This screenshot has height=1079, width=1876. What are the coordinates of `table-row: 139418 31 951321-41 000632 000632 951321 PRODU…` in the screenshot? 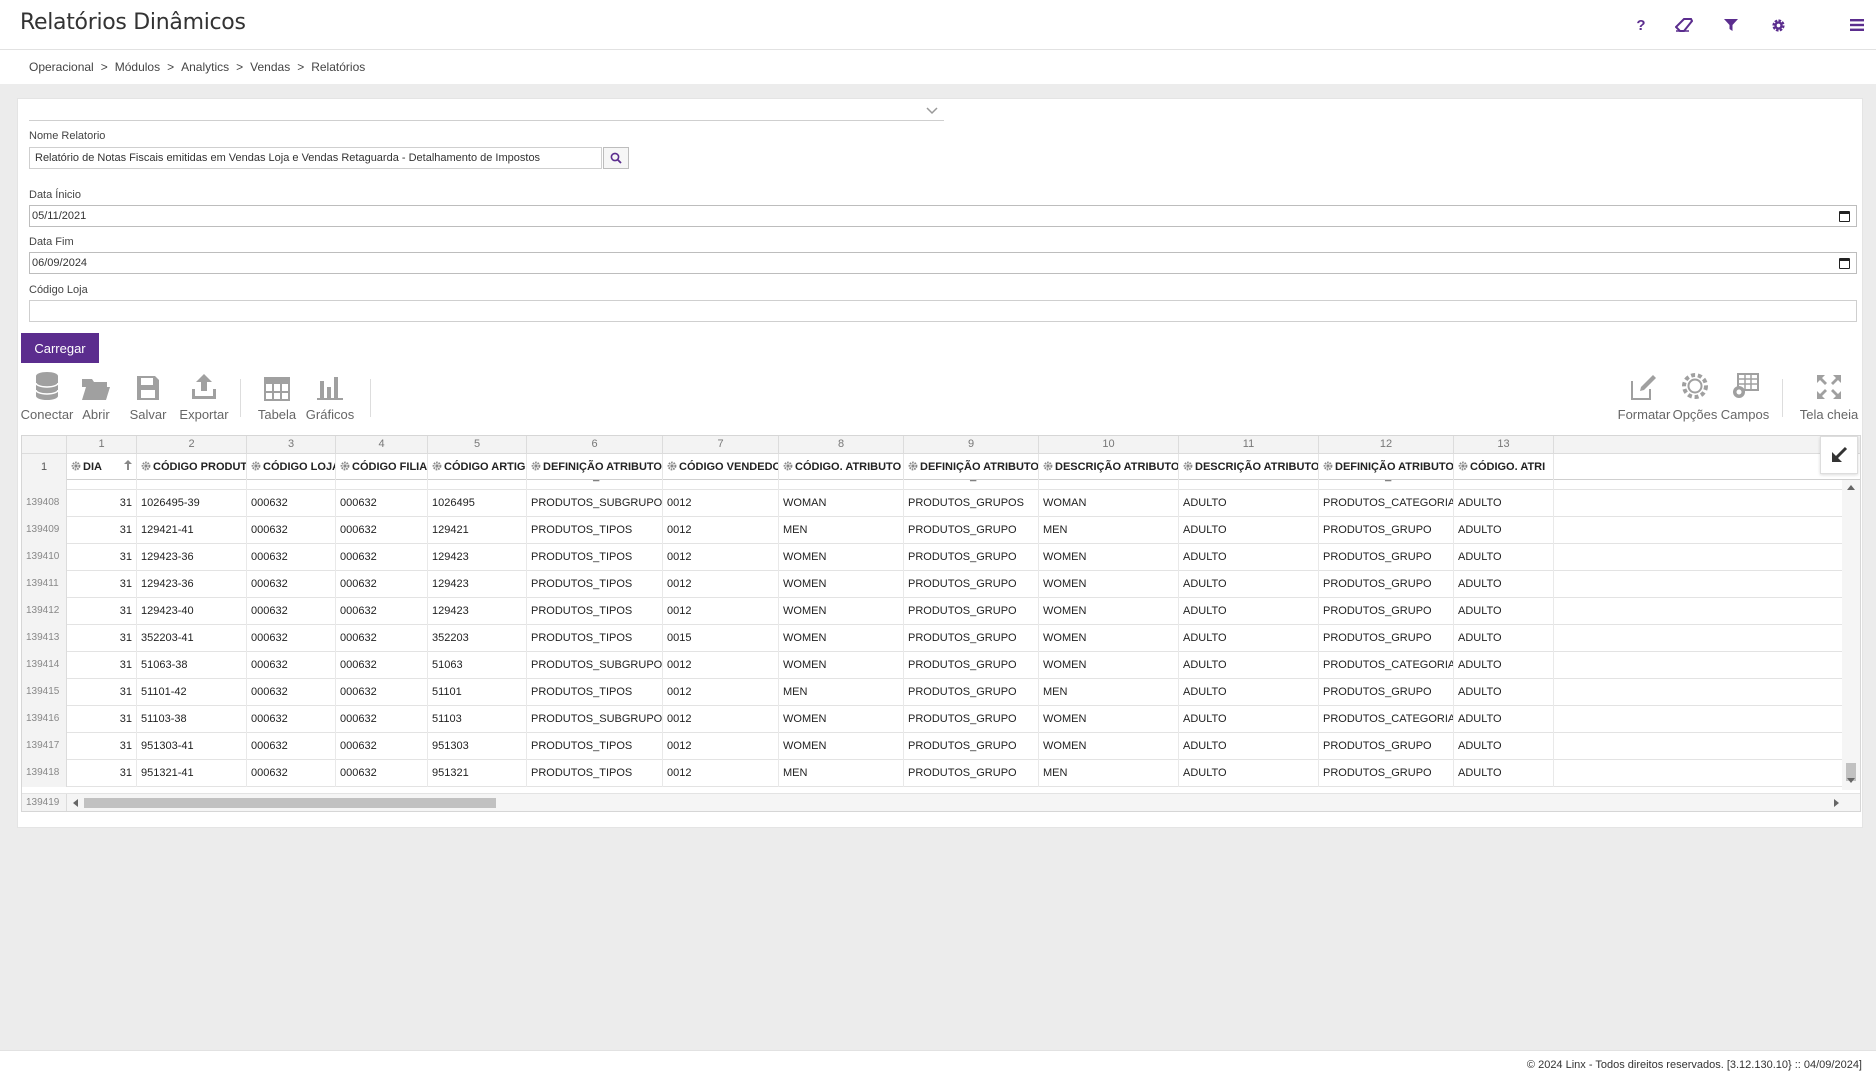 It's located at (933, 773).